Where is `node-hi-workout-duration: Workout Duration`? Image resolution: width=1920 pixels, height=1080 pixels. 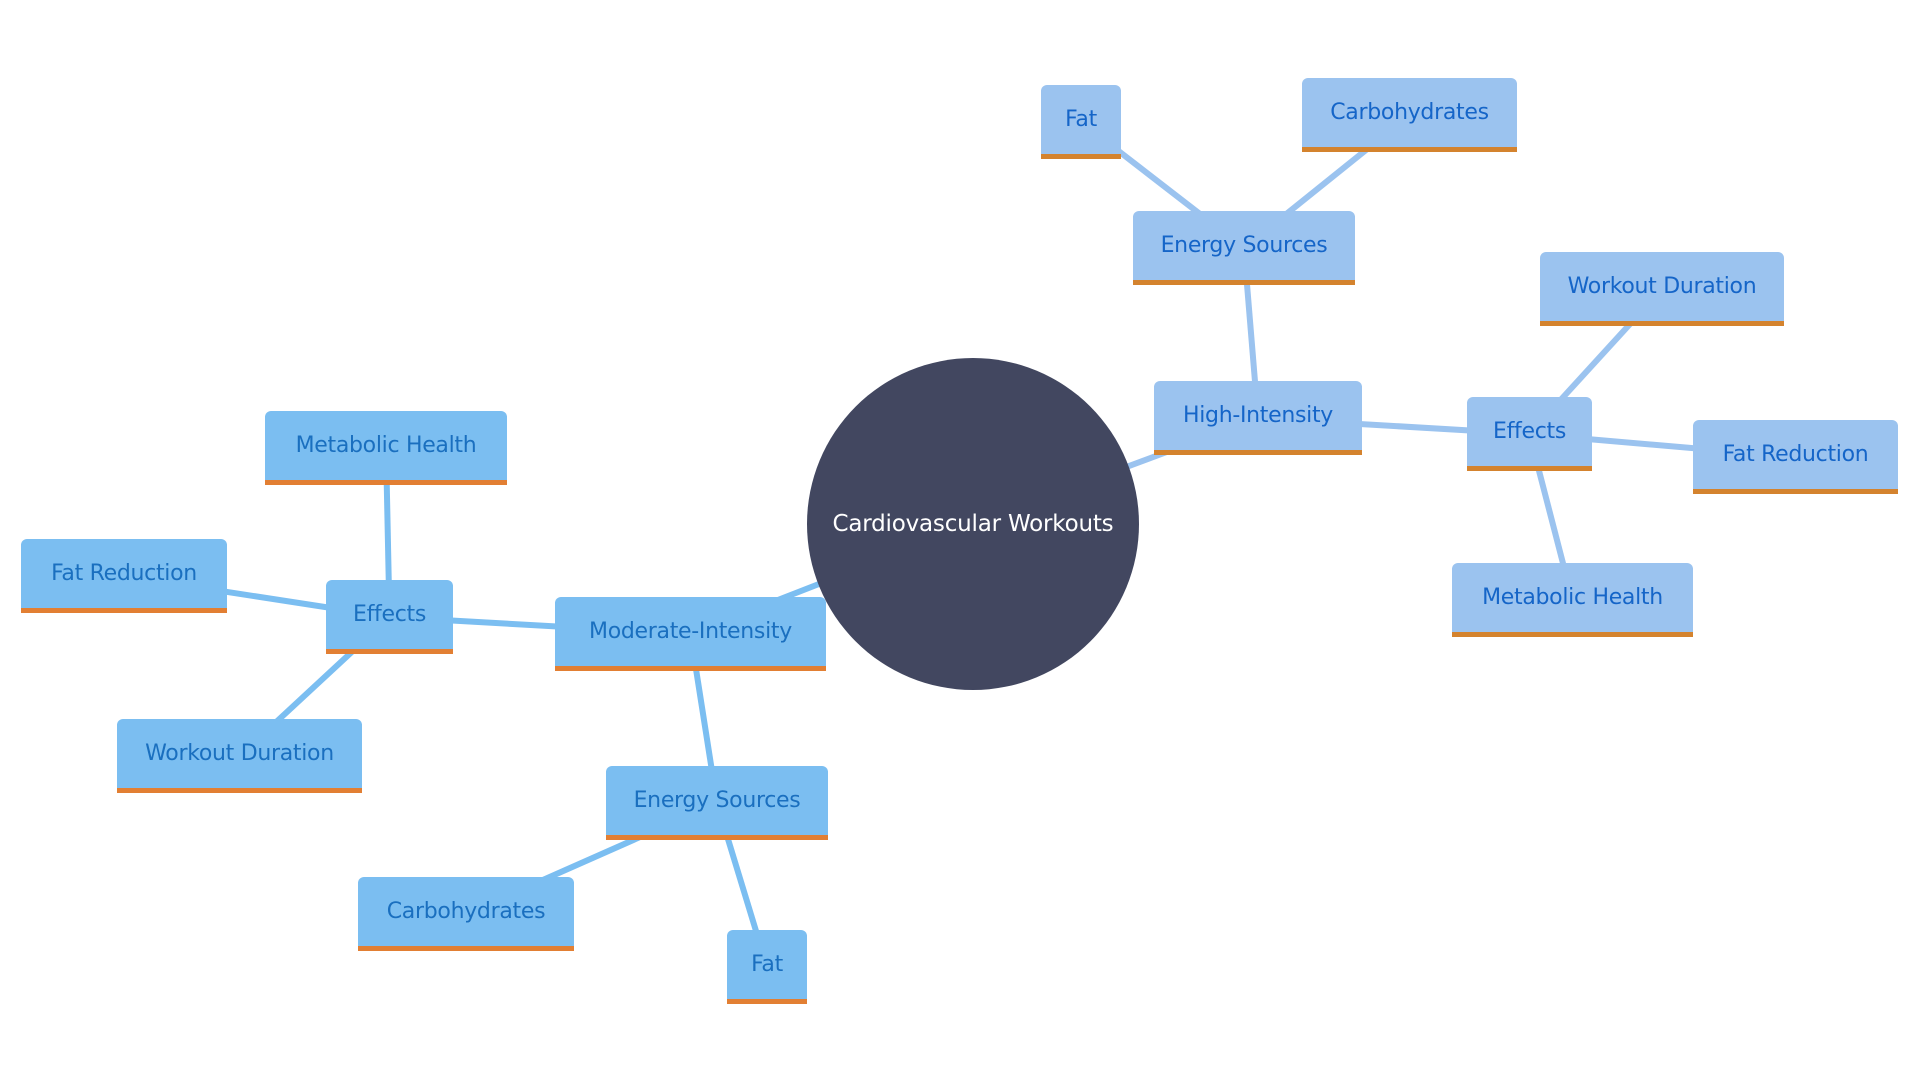
node-hi-workout-duration: Workout Duration is located at coordinates (1662, 289).